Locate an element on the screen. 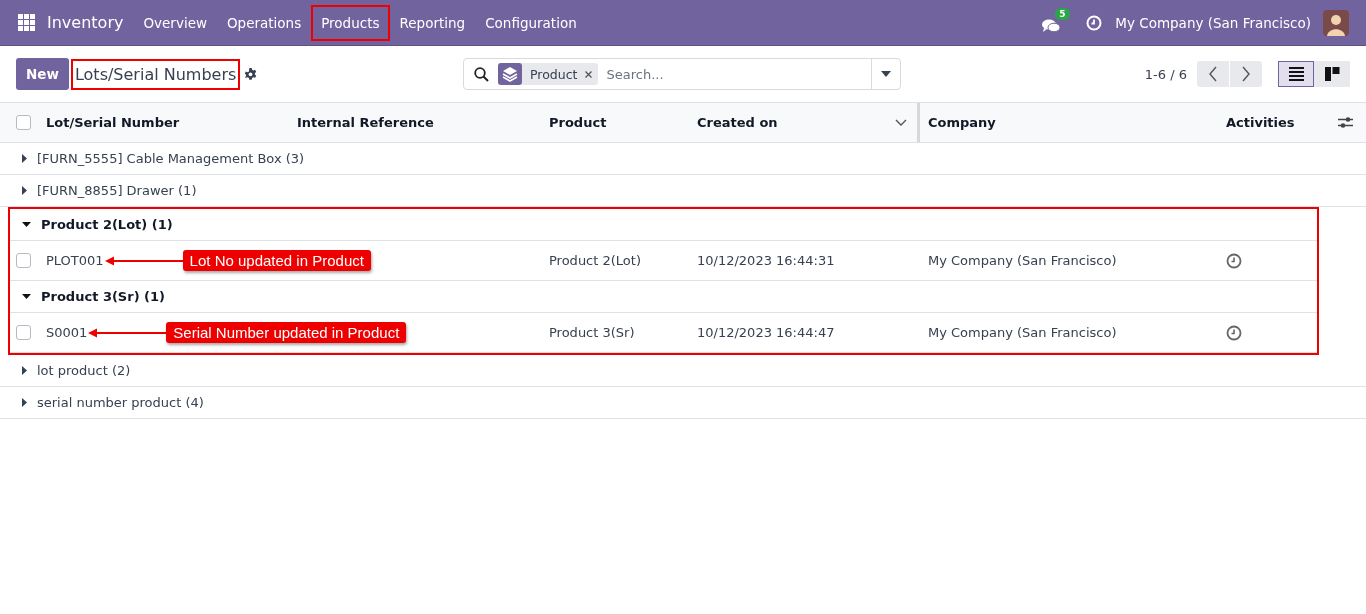 The height and width of the screenshot is (614, 1366). previous-button is located at coordinates (1213, 74).